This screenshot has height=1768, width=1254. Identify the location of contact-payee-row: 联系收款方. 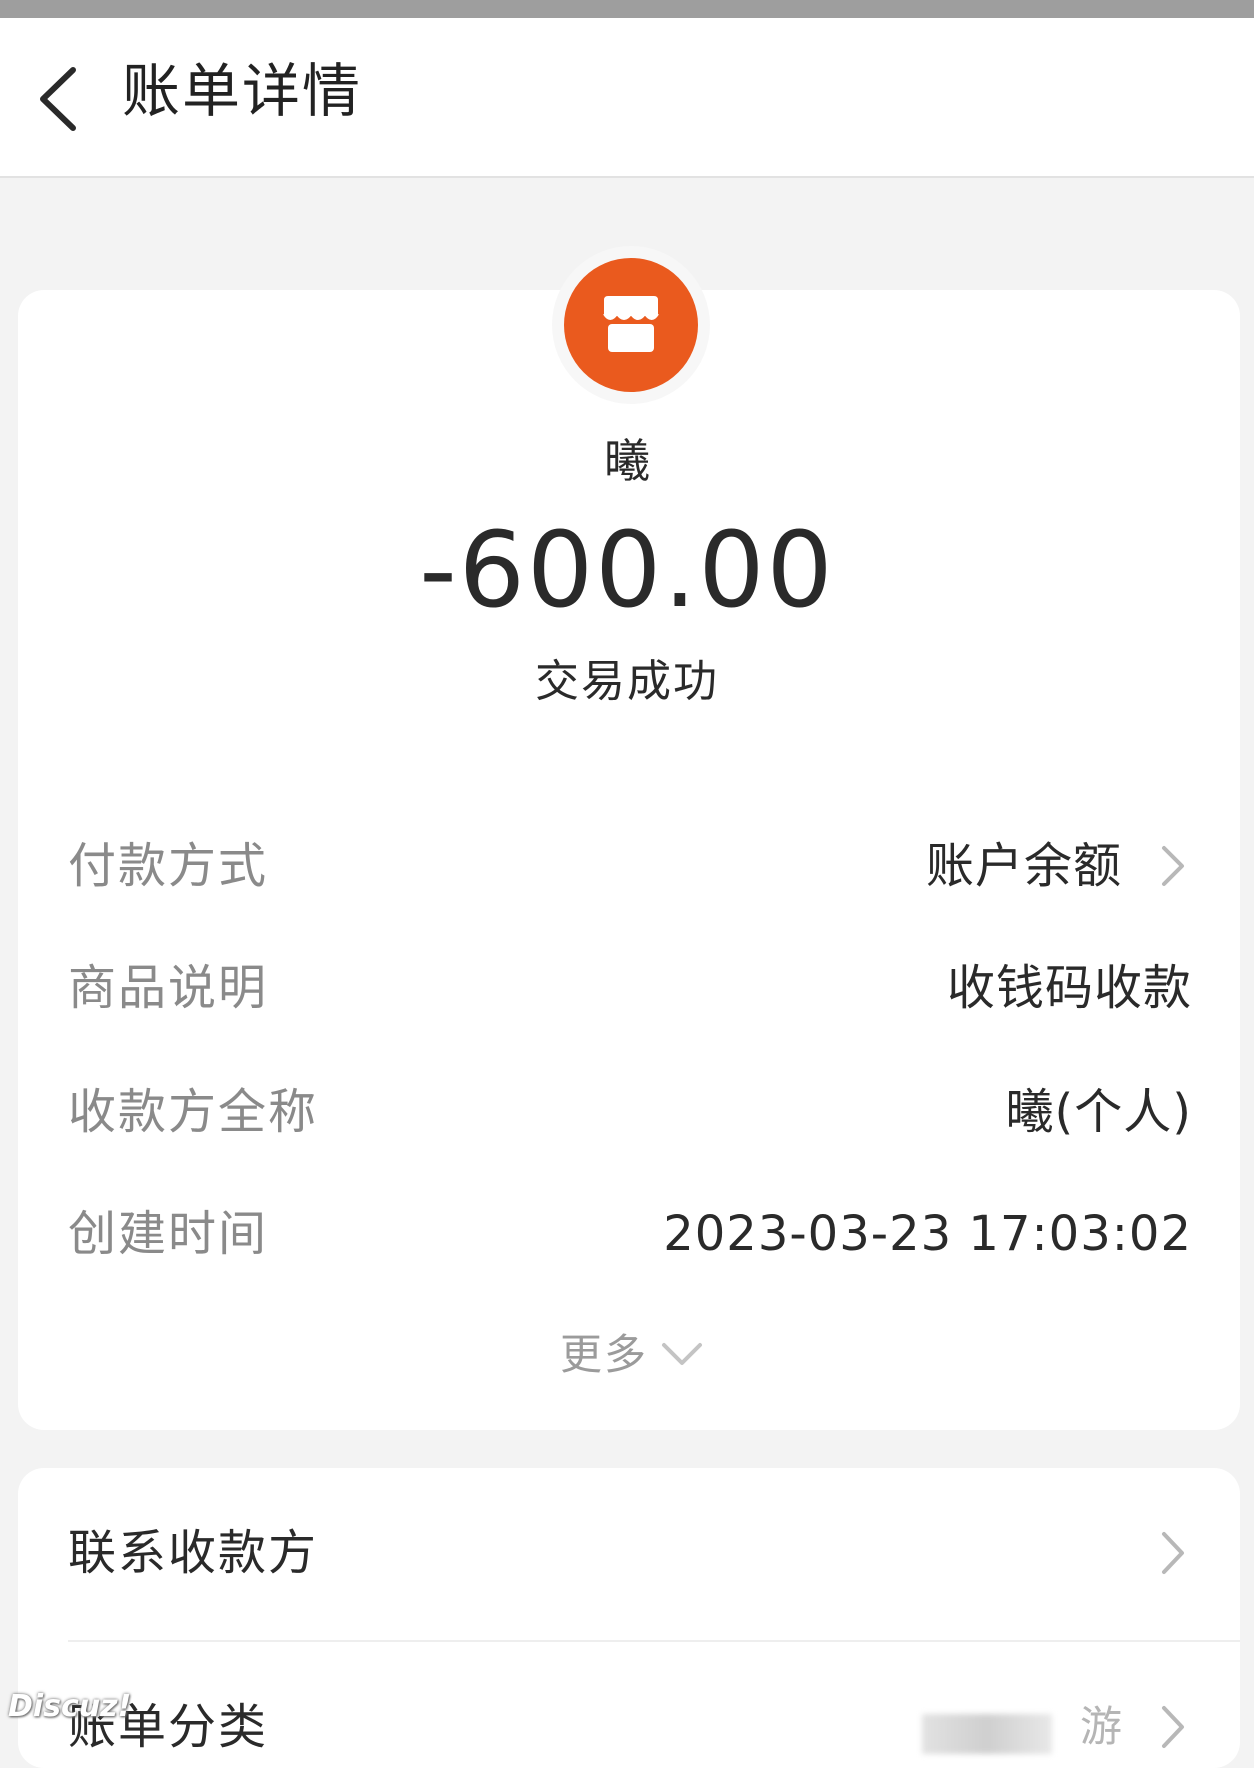
(630, 1553).